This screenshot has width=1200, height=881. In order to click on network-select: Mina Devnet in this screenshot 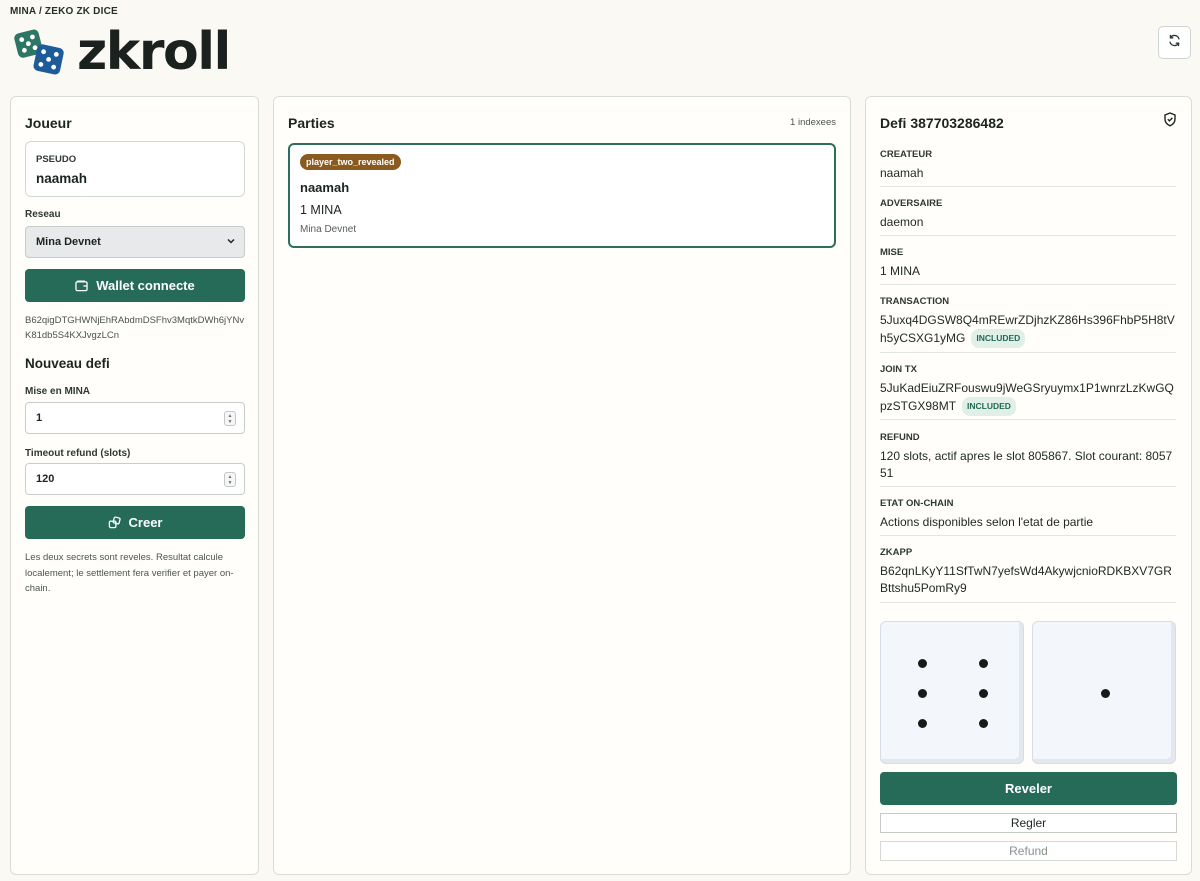, I will do `click(135, 242)`.